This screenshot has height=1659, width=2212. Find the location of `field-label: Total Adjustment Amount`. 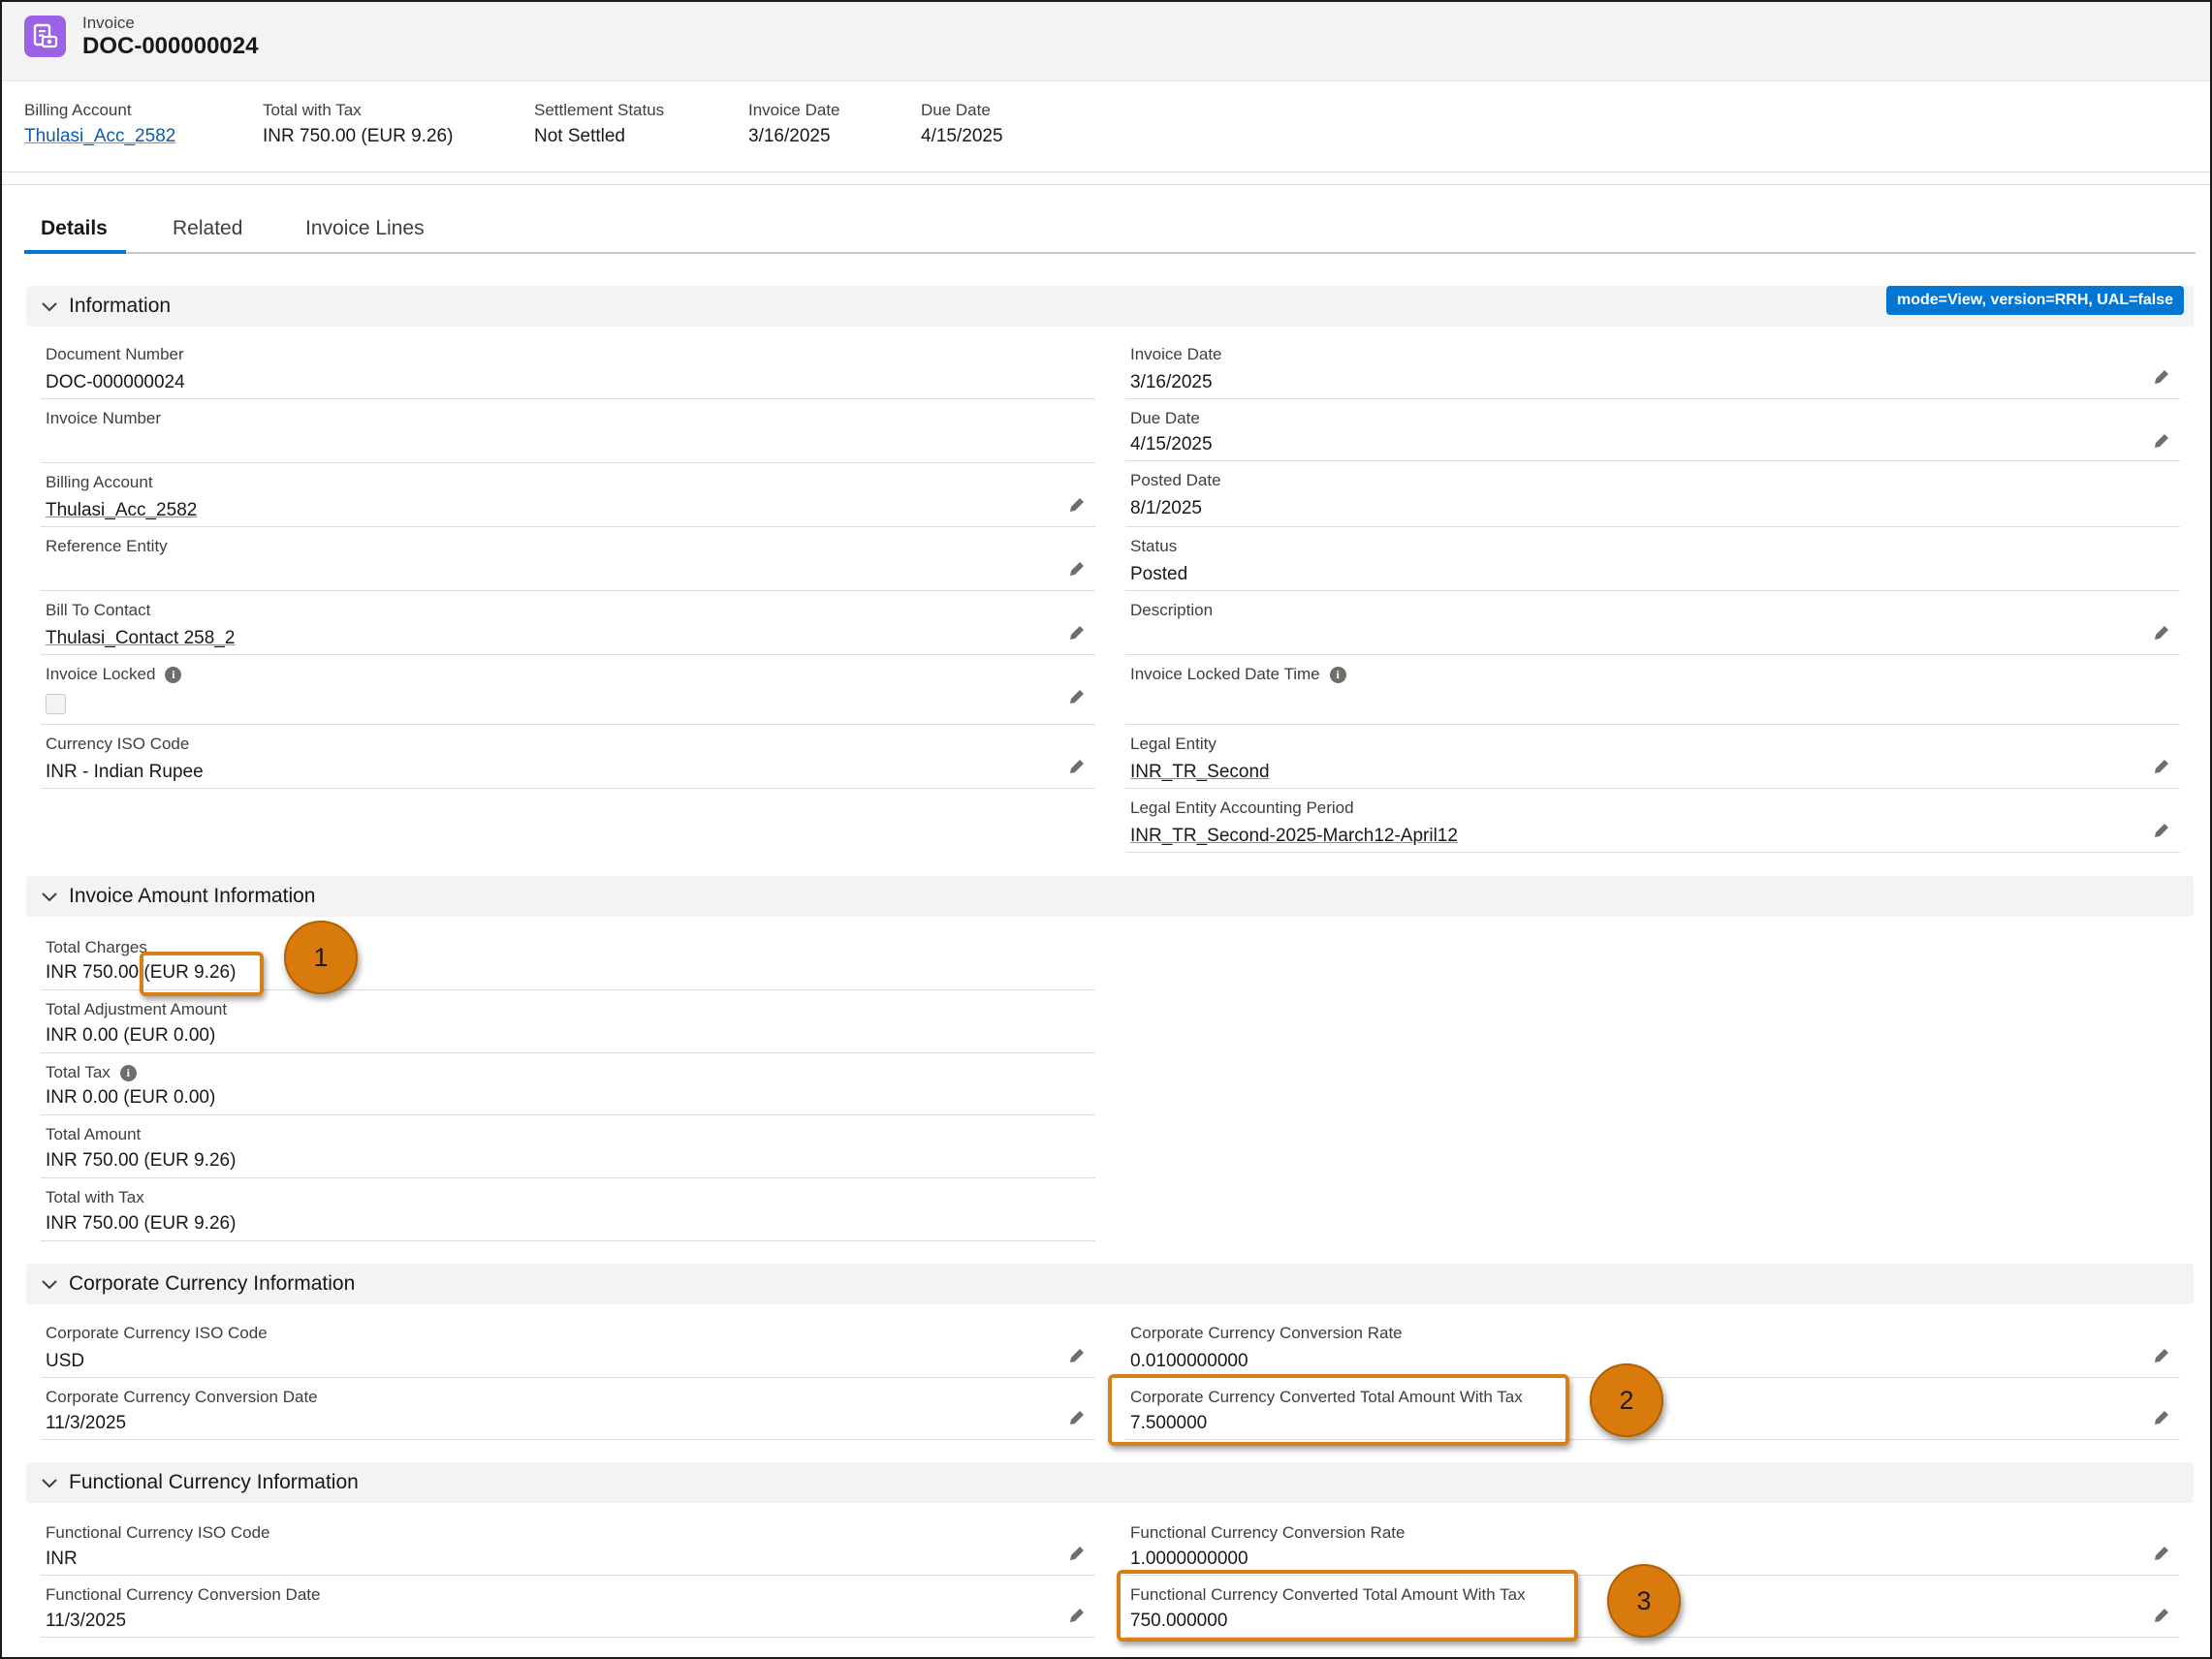

field-label: Total Adjustment Amount is located at coordinates (137, 1009).